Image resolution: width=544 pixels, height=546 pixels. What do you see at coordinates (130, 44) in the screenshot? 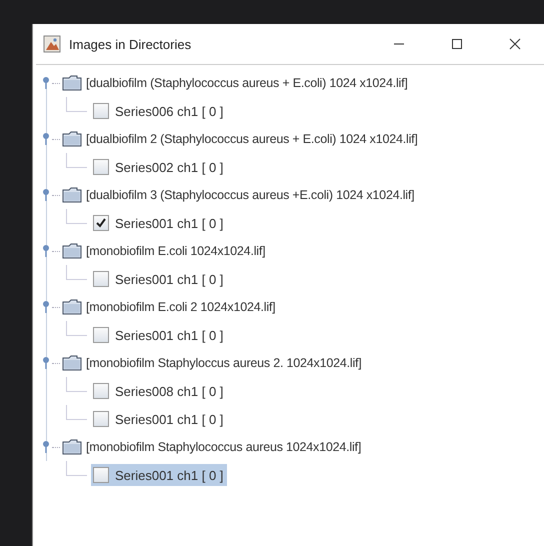
I see `window-title: Images in Directories` at bounding box center [130, 44].